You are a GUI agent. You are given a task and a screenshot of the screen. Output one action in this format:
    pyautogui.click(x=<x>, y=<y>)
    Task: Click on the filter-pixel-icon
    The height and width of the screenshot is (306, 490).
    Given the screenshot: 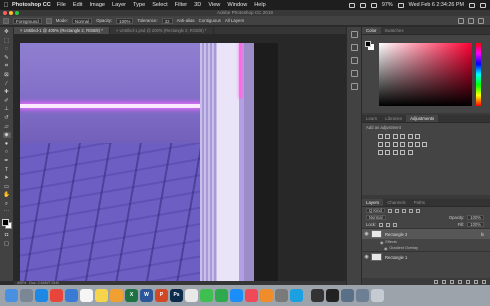 What is the action you would take?
    pyautogui.click(x=389, y=210)
    